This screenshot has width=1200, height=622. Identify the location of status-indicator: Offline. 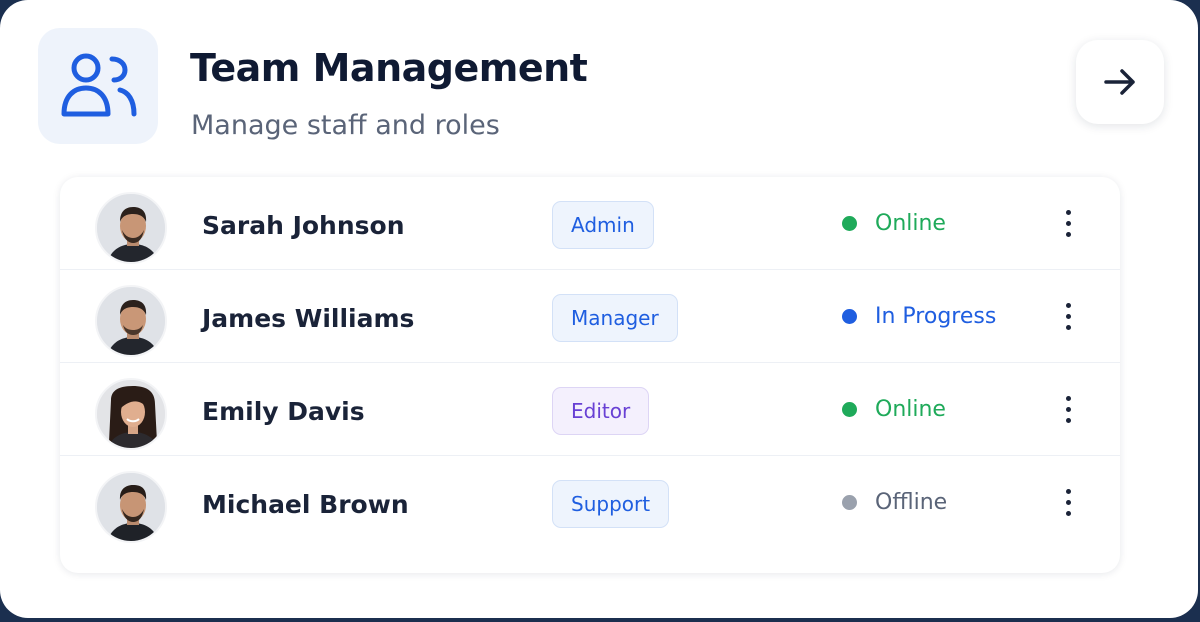
(894, 502).